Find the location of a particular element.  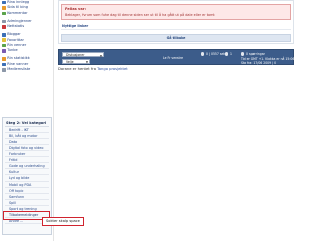

toolbar-stat-3: 0 spørringar is located at coordinates (255, 54).